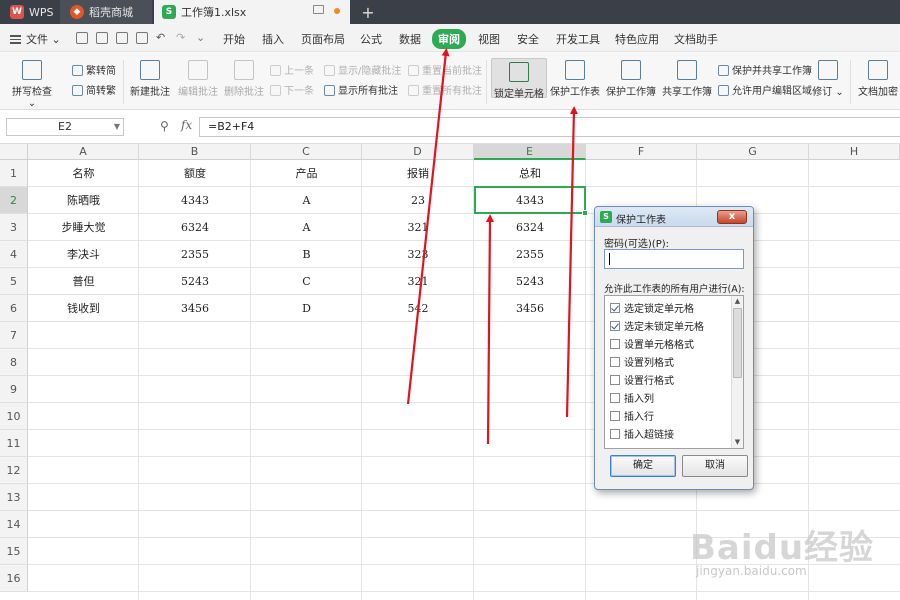  What do you see at coordinates (306, 152) in the screenshot?
I see `column-header-c: C` at bounding box center [306, 152].